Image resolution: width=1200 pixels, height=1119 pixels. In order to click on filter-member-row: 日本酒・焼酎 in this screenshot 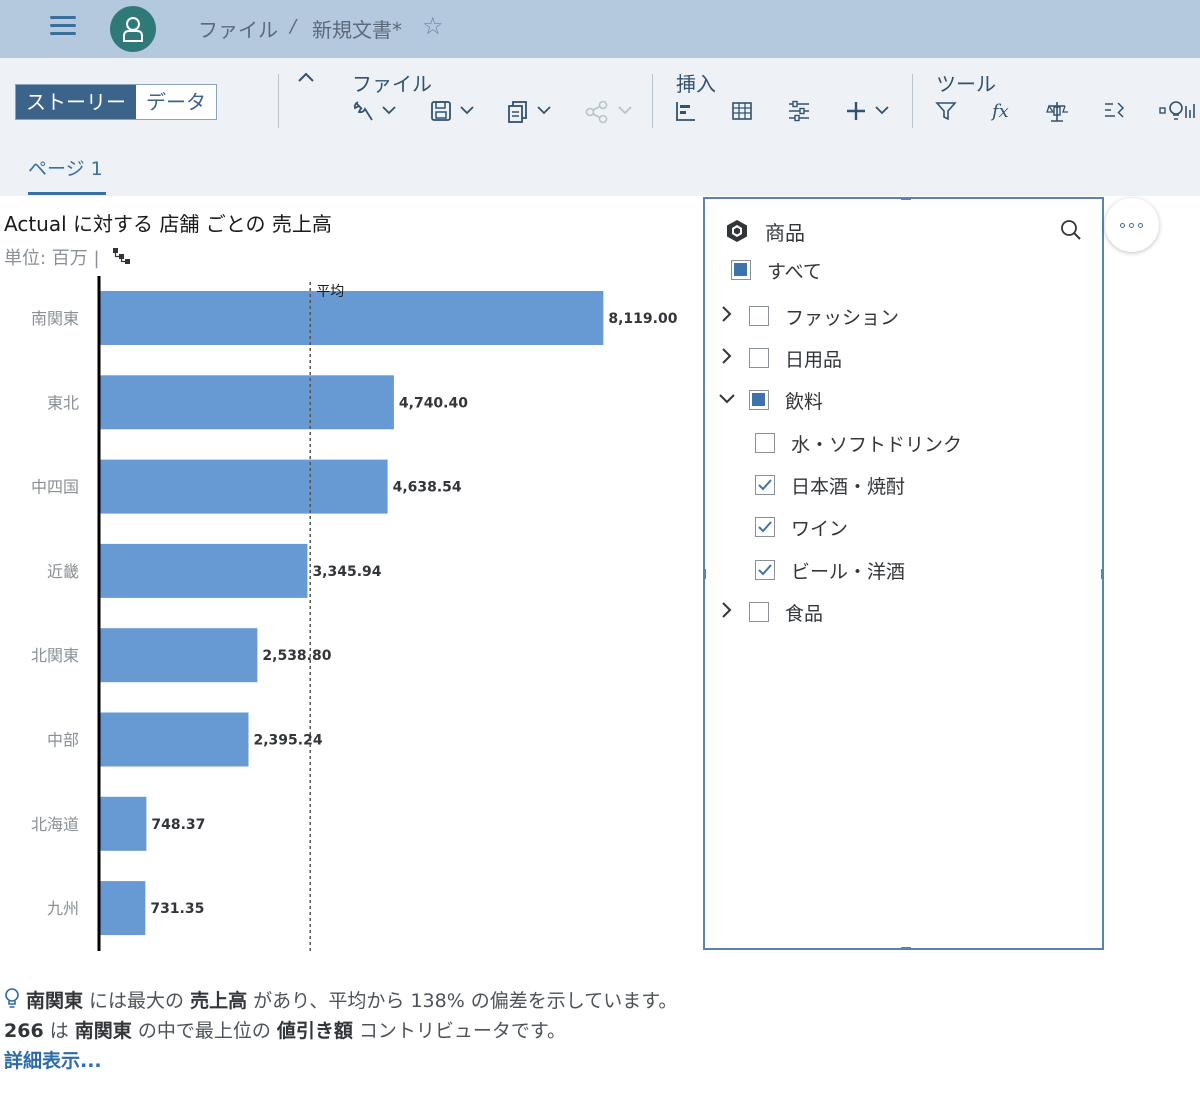, I will do `click(830, 485)`.